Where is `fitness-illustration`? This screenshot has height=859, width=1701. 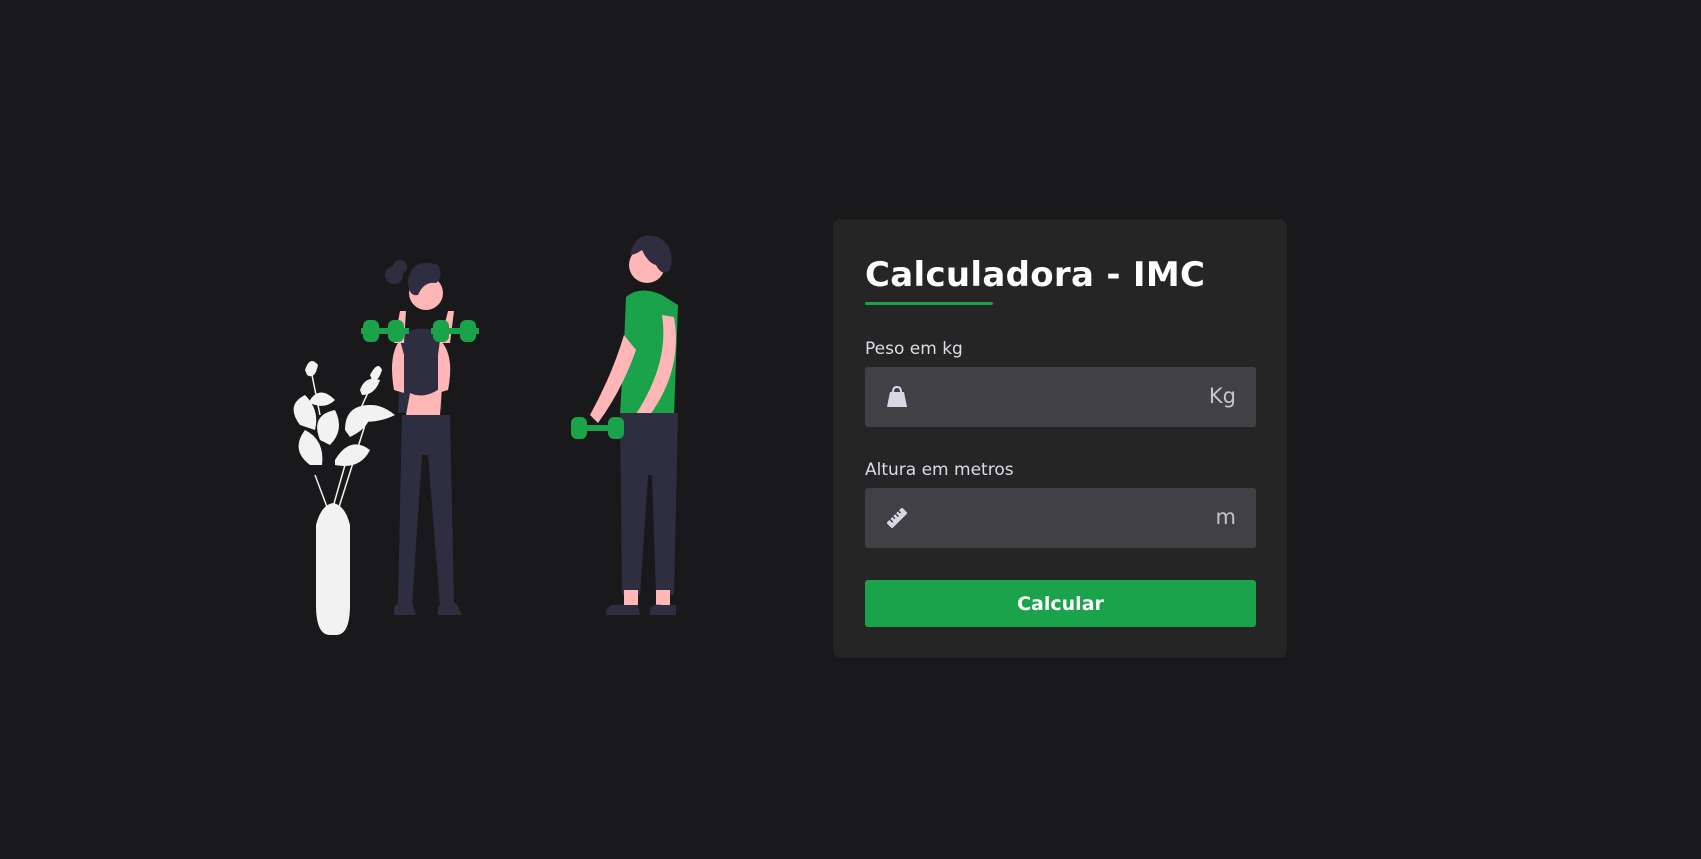
fitness-illustration is located at coordinates (485, 435).